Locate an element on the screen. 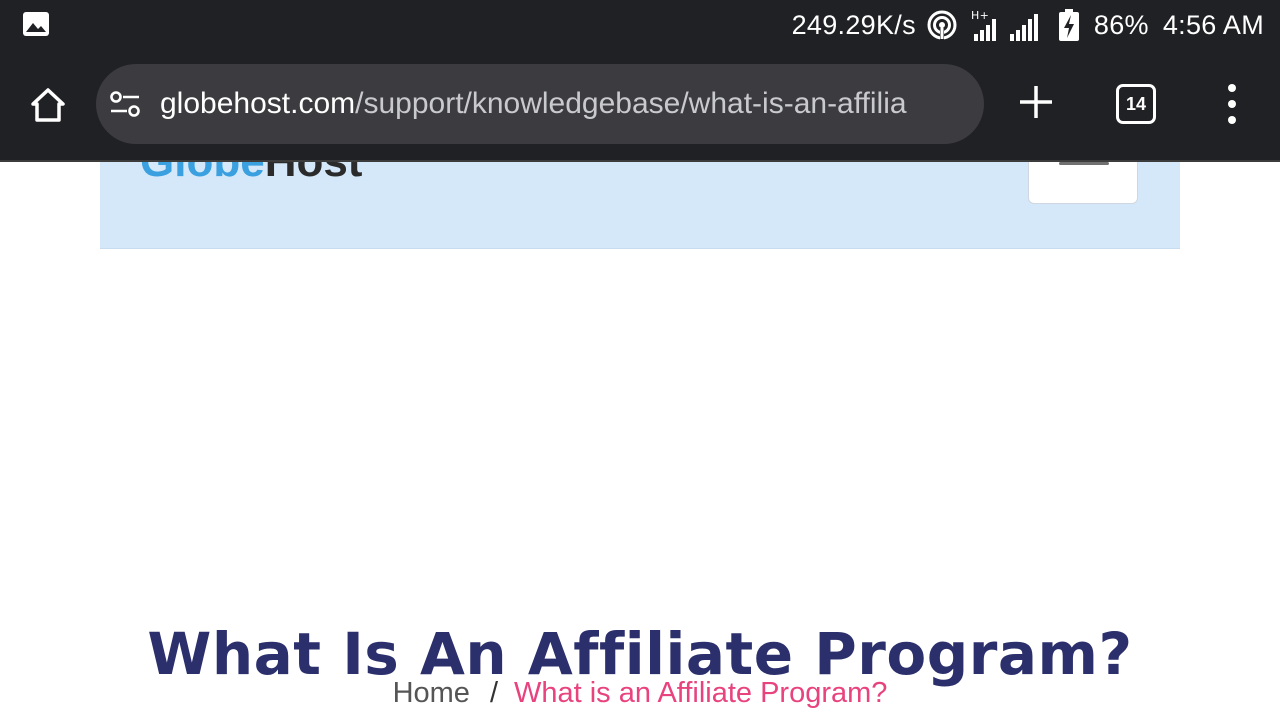 The width and height of the screenshot is (1280, 720). clock: 4:56 AM is located at coordinates (1213, 24).